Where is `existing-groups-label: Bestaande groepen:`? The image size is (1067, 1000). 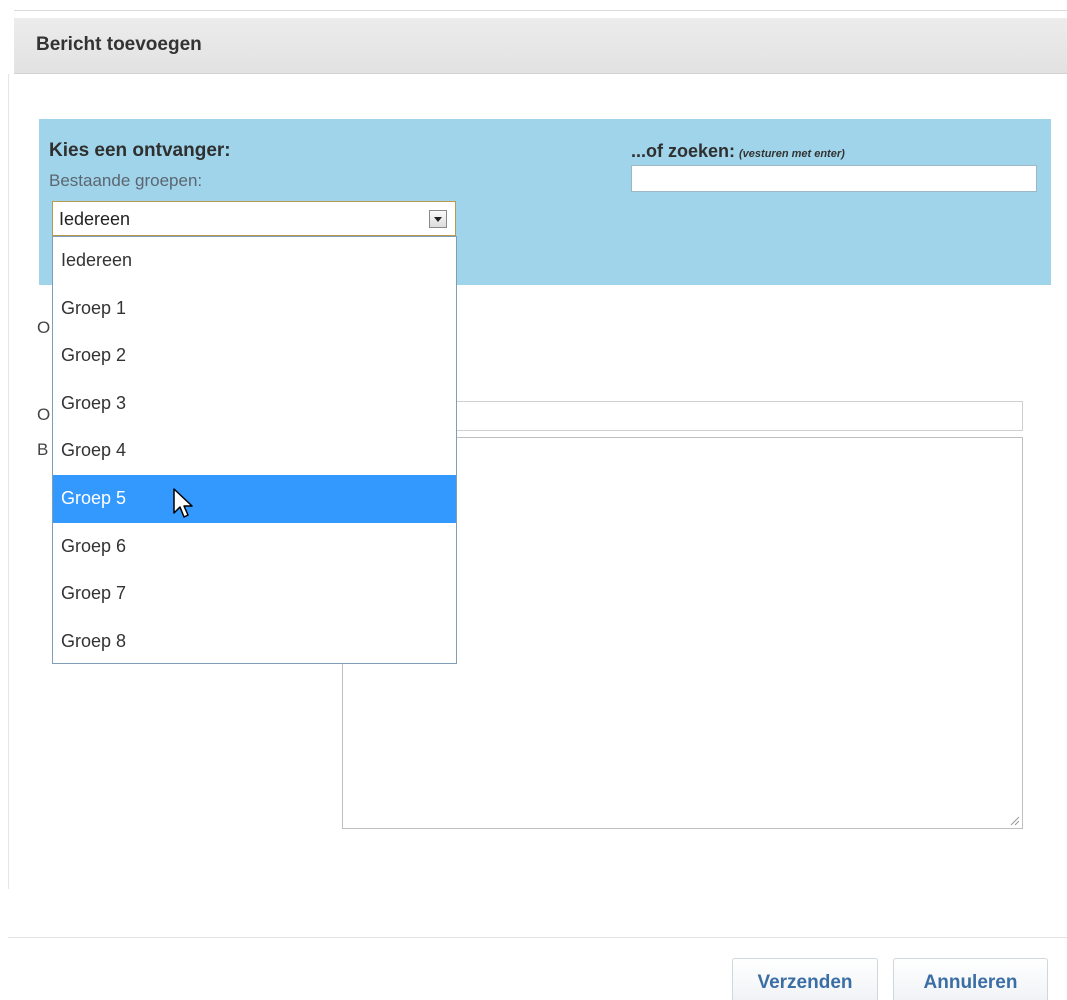
existing-groups-label: Bestaande groepen: is located at coordinates (126, 180).